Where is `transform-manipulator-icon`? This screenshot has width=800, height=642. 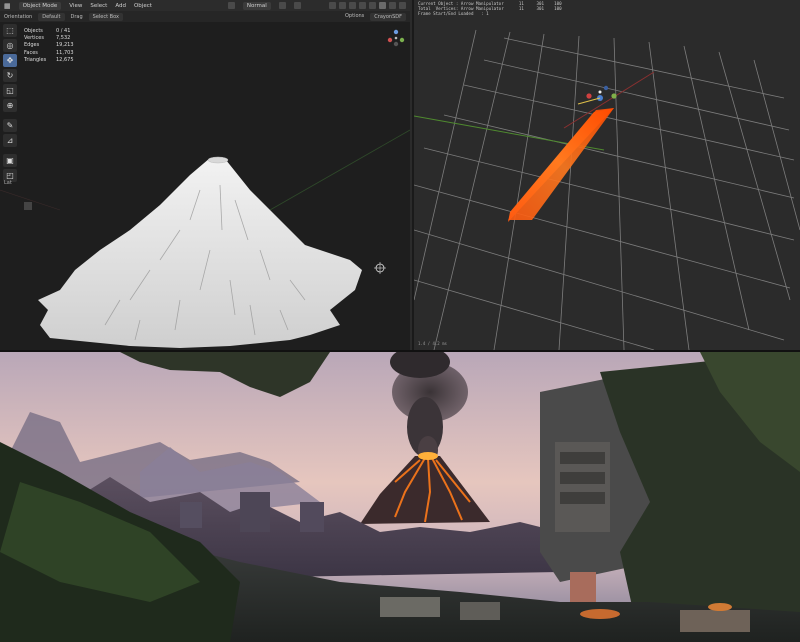 transform-manipulator-icon is located at coordinates (597, 95).